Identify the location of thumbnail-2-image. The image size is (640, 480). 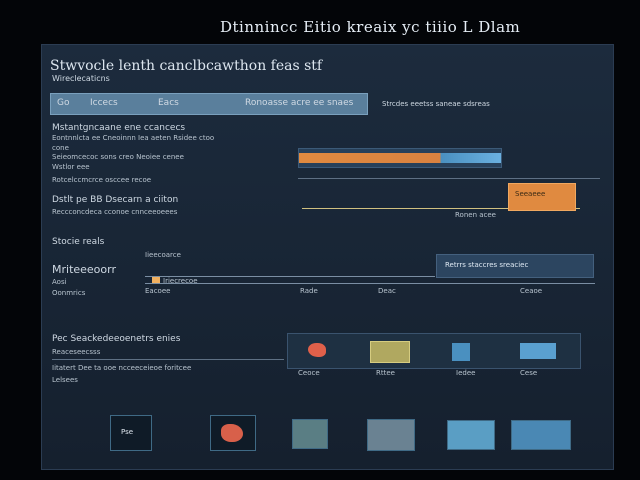
(232, 433).